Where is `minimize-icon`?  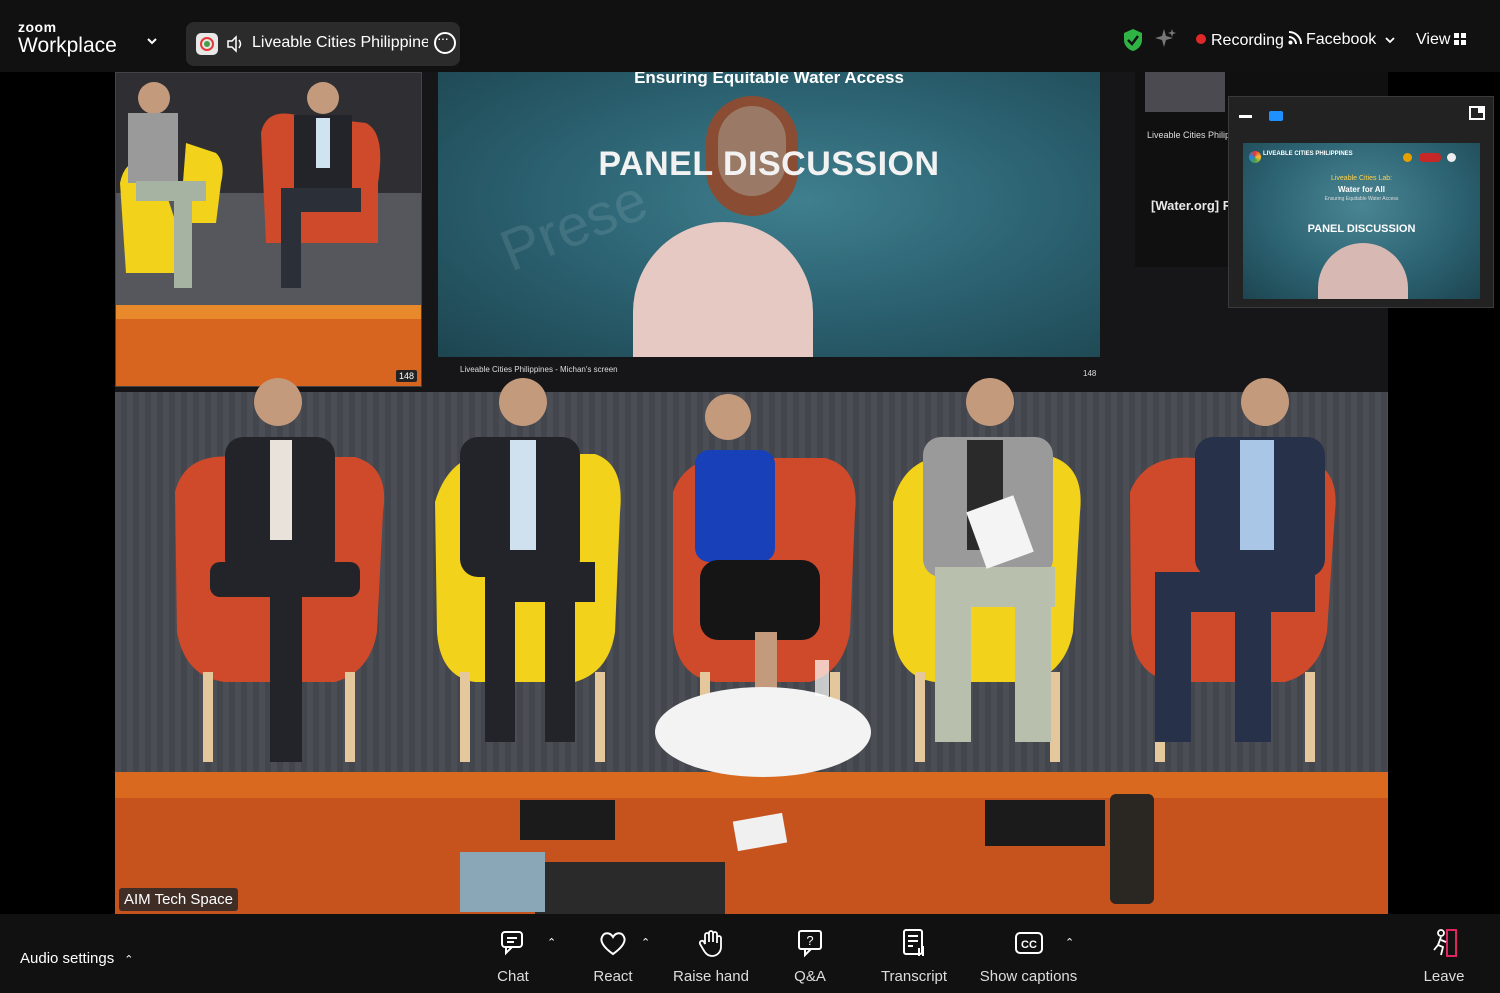
minimize-icon is located at coordinates (1245, 116).